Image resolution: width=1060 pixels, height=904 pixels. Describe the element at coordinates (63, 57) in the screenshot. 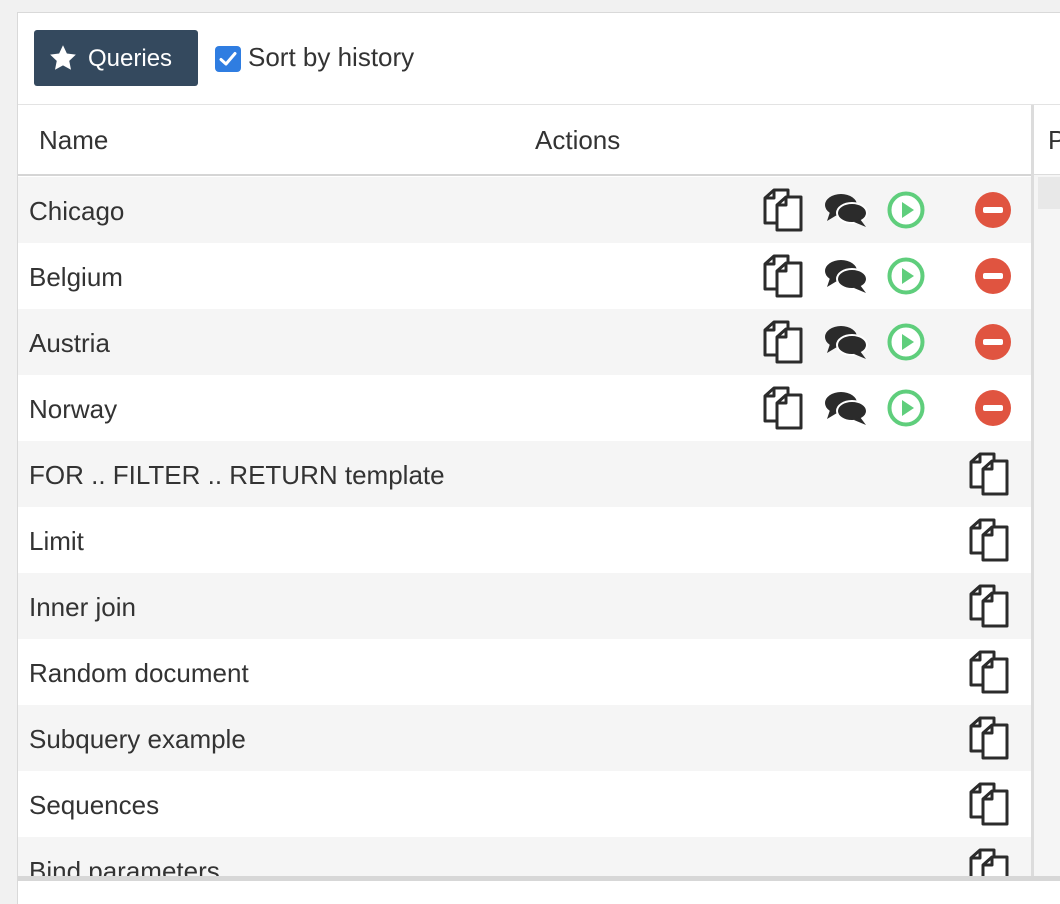

I see `star-icon` at that location.